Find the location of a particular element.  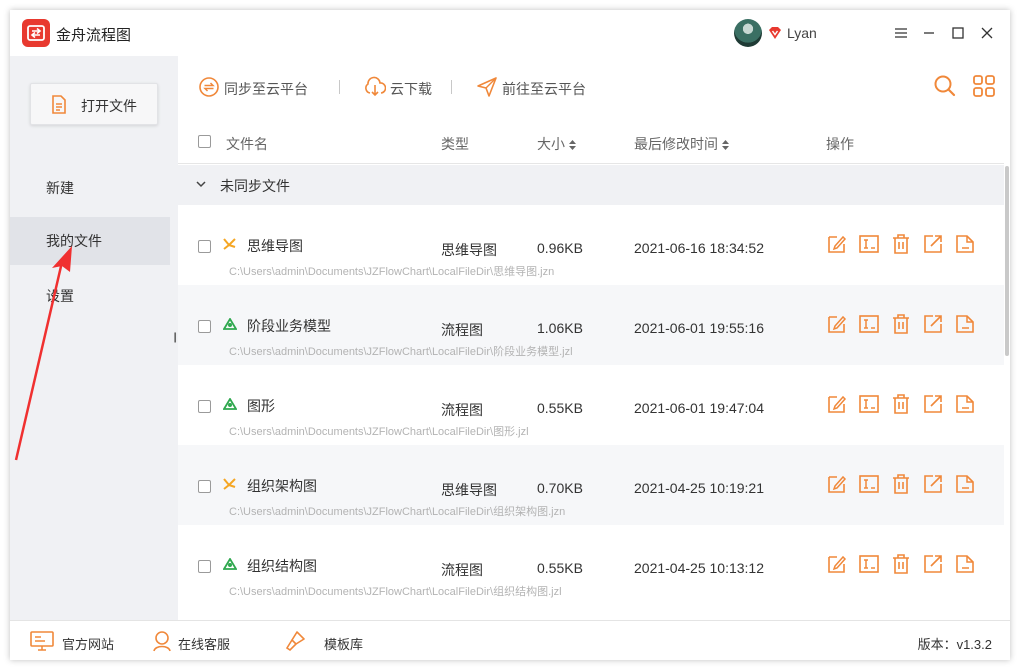

sync-label: 同步至云平台 is located at coordinates (266, 89).